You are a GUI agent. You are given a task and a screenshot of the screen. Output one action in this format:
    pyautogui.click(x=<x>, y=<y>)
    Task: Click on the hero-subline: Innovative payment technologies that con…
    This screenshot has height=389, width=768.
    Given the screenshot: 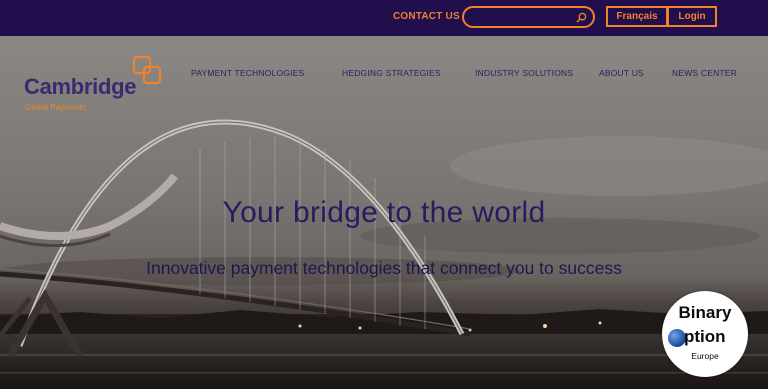 What is the action you would take?
    pyautogui.click(x=384, y=268)
    